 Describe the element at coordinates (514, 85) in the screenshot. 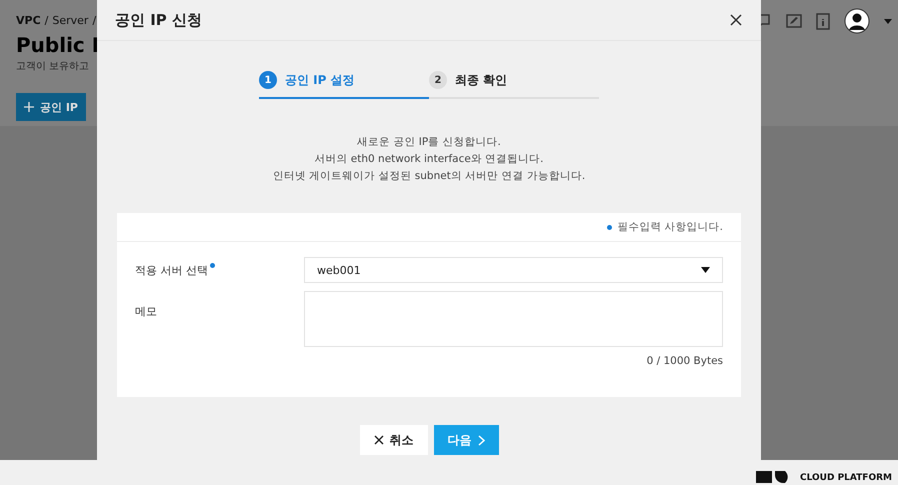

I see `step-tab: 2 최종 확인` at that location.